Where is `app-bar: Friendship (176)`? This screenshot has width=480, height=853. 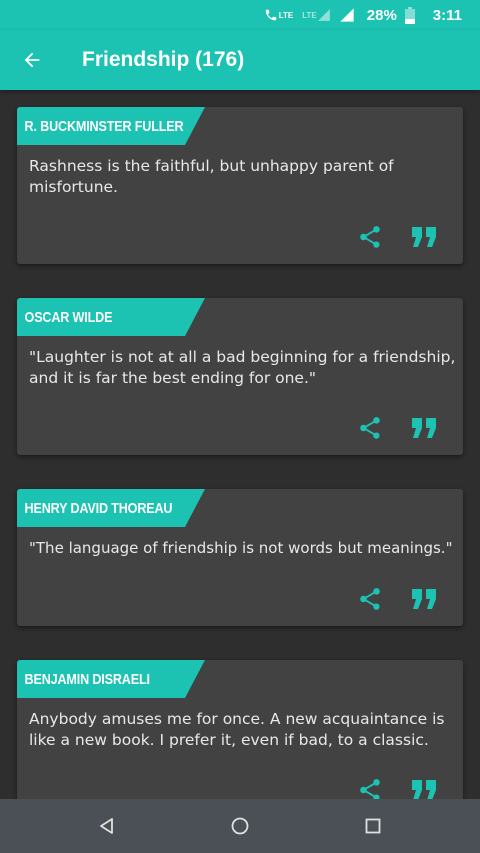
app-bar: Friendship (176) is located at coordinates (240, 60).